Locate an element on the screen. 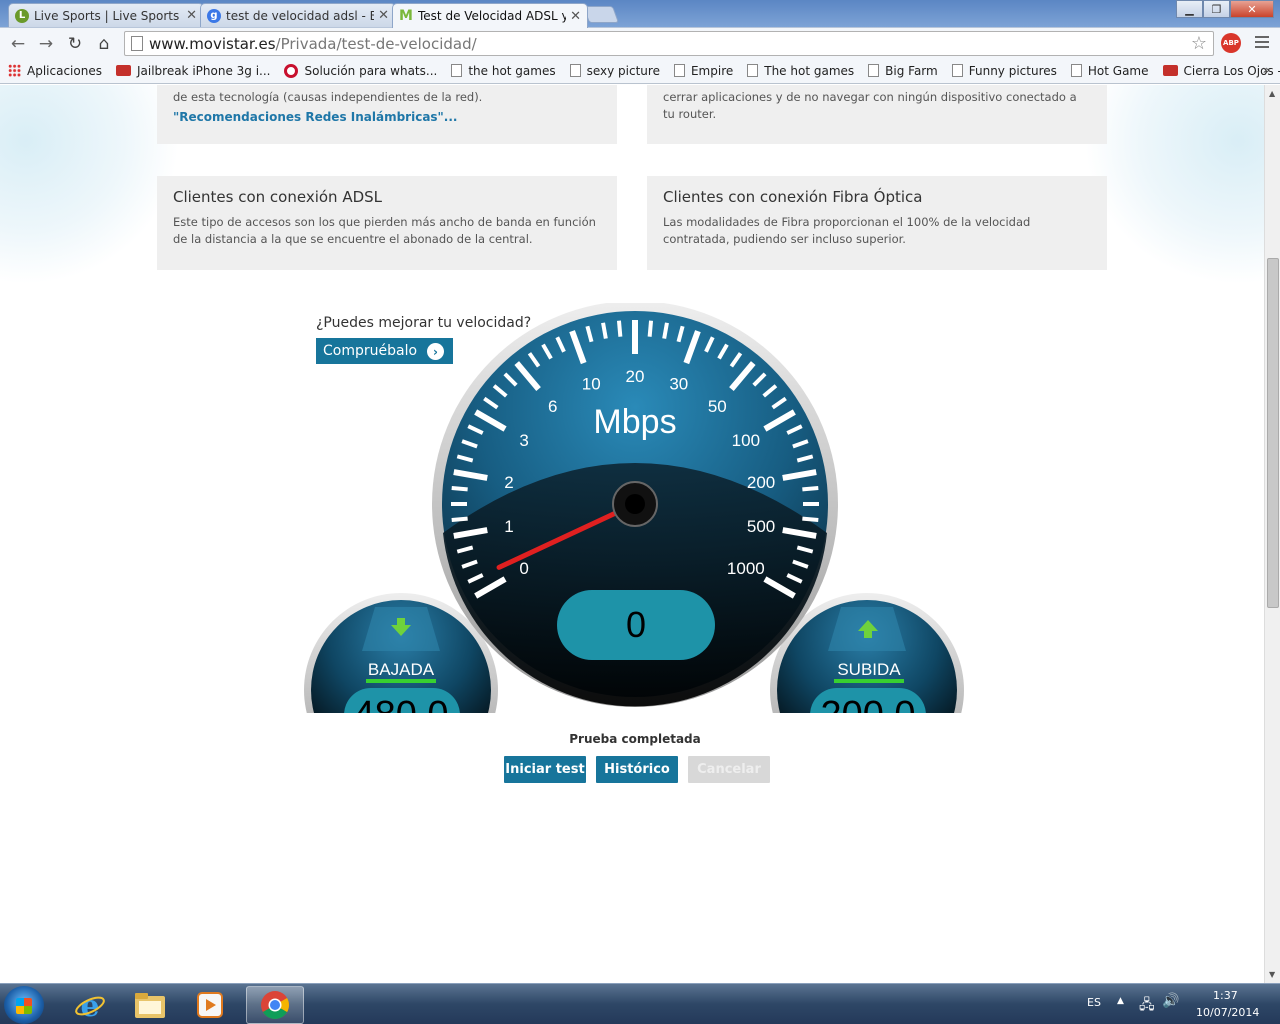 The height and width of the screenshot is (1024, 1280). scale-label: 30 is located at coordinates (678, 384).